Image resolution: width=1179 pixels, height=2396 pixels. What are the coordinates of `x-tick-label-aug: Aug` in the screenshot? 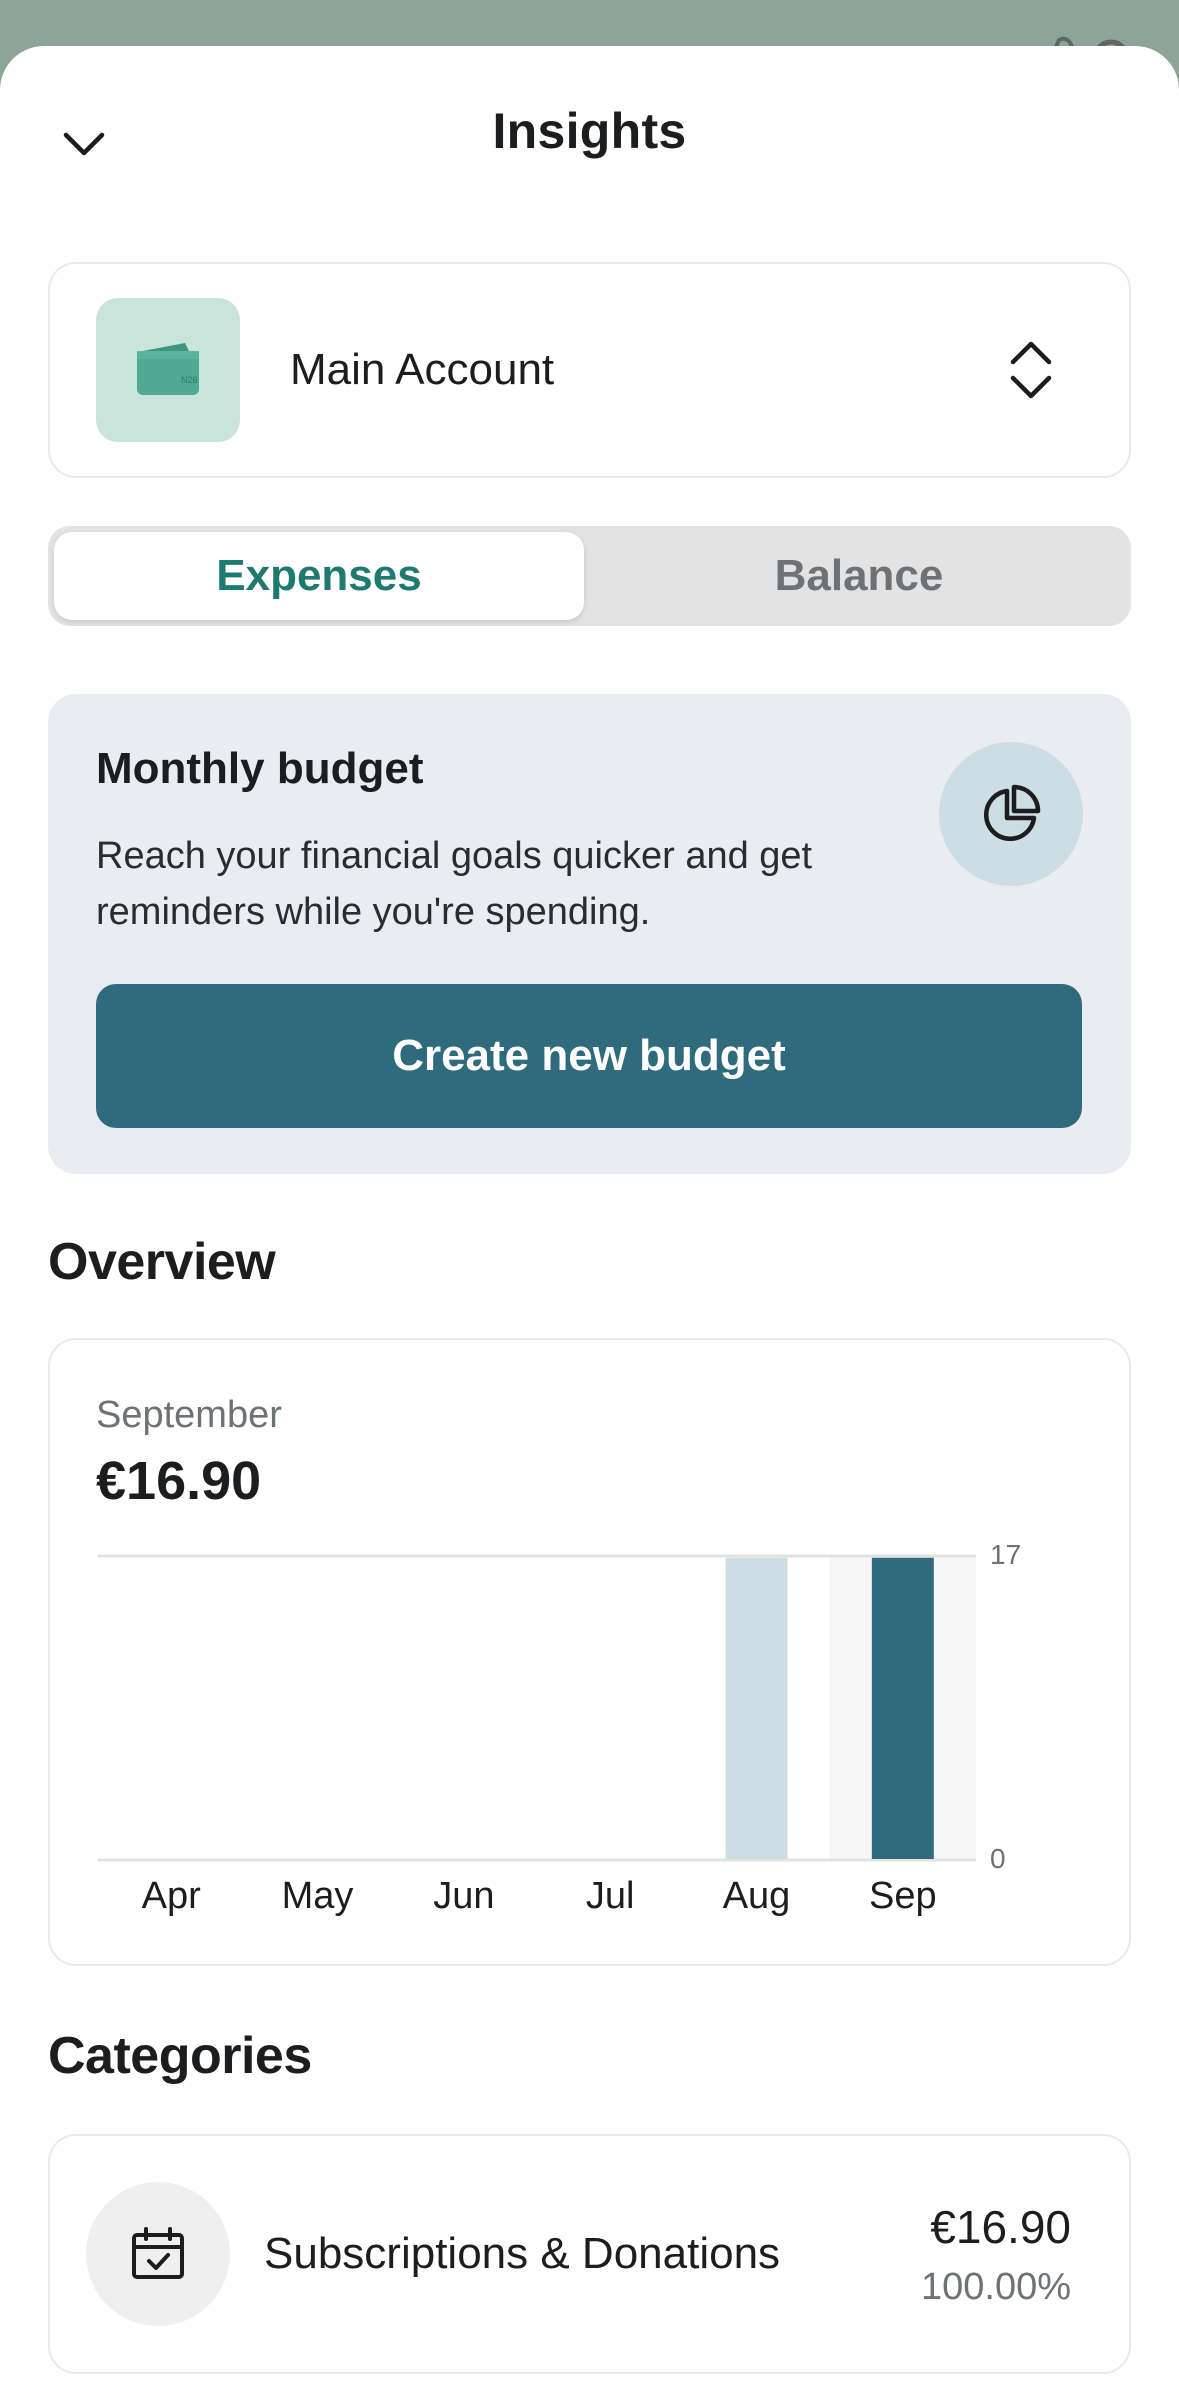 It's located at (757, 1896).